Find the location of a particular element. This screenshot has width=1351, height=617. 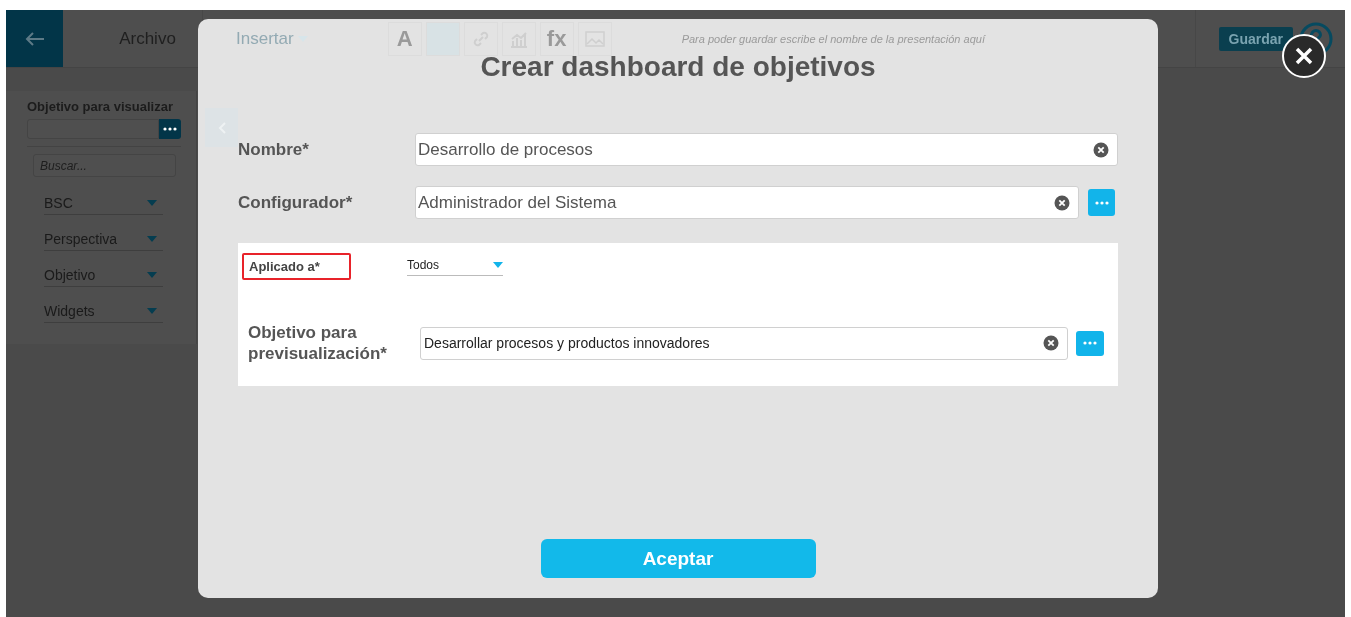

field-label: Configurador* is located at coordinates (296, 202).